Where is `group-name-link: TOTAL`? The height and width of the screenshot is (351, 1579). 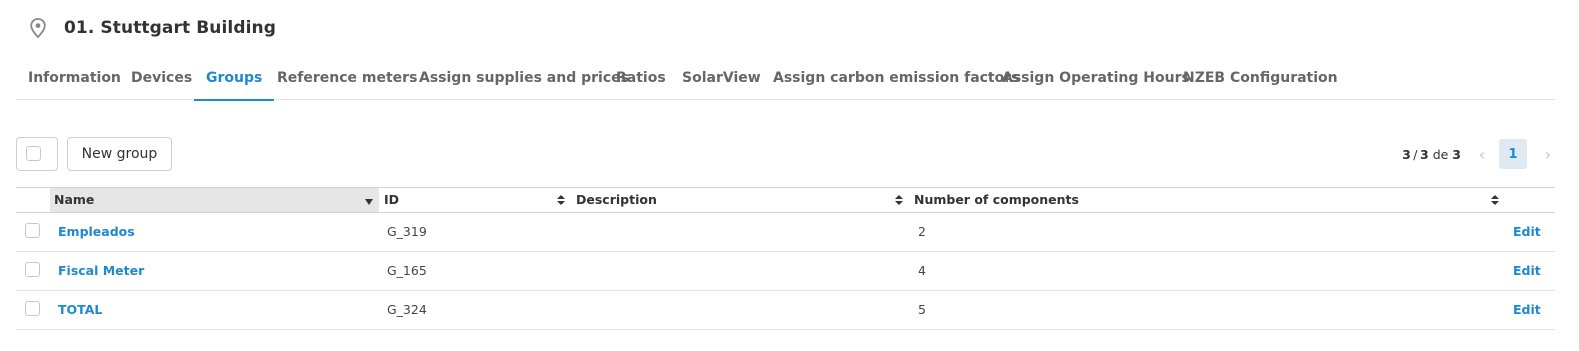 group-name-link: TOTAL is located at coordinates (80, 310).